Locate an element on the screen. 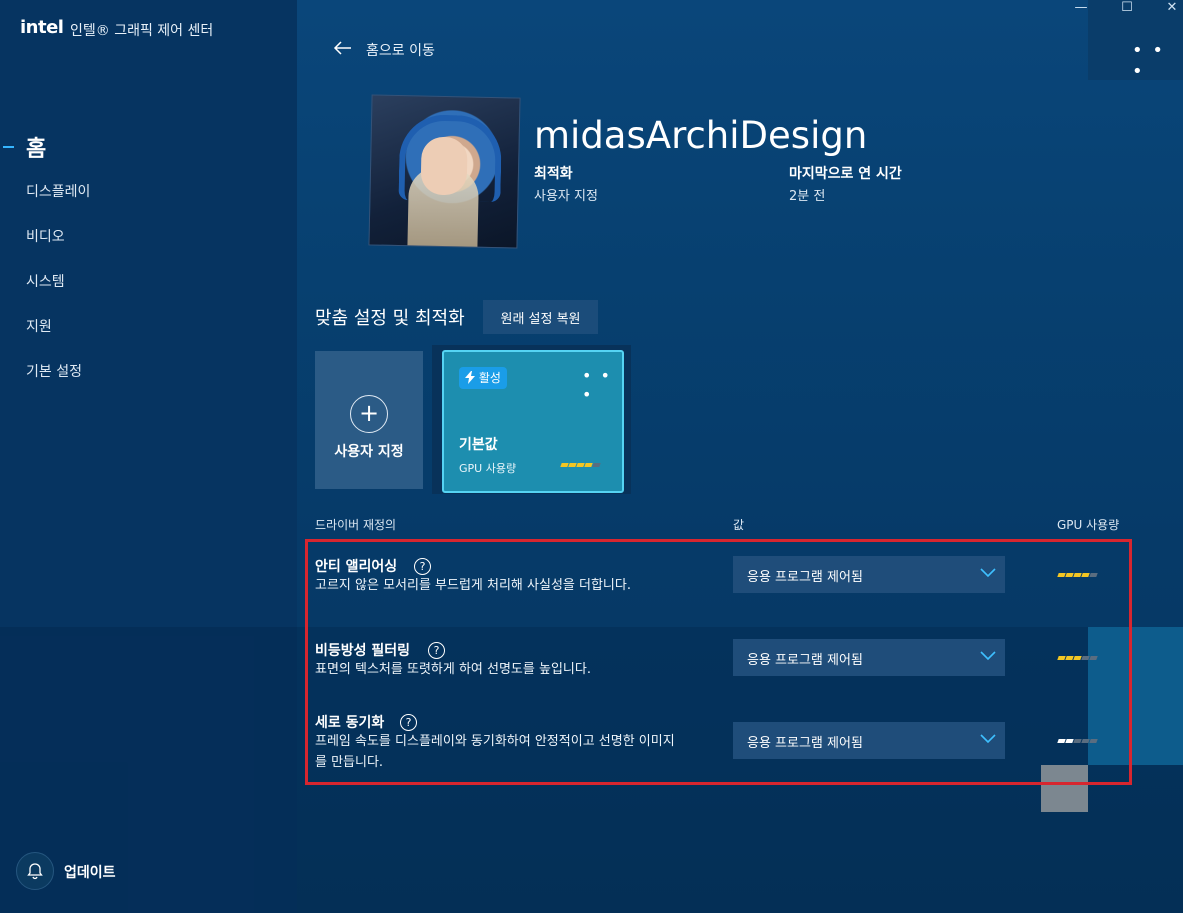  setting-antialiasing-name: 안티 앨리어싱 is located at coordinates (356, 567).